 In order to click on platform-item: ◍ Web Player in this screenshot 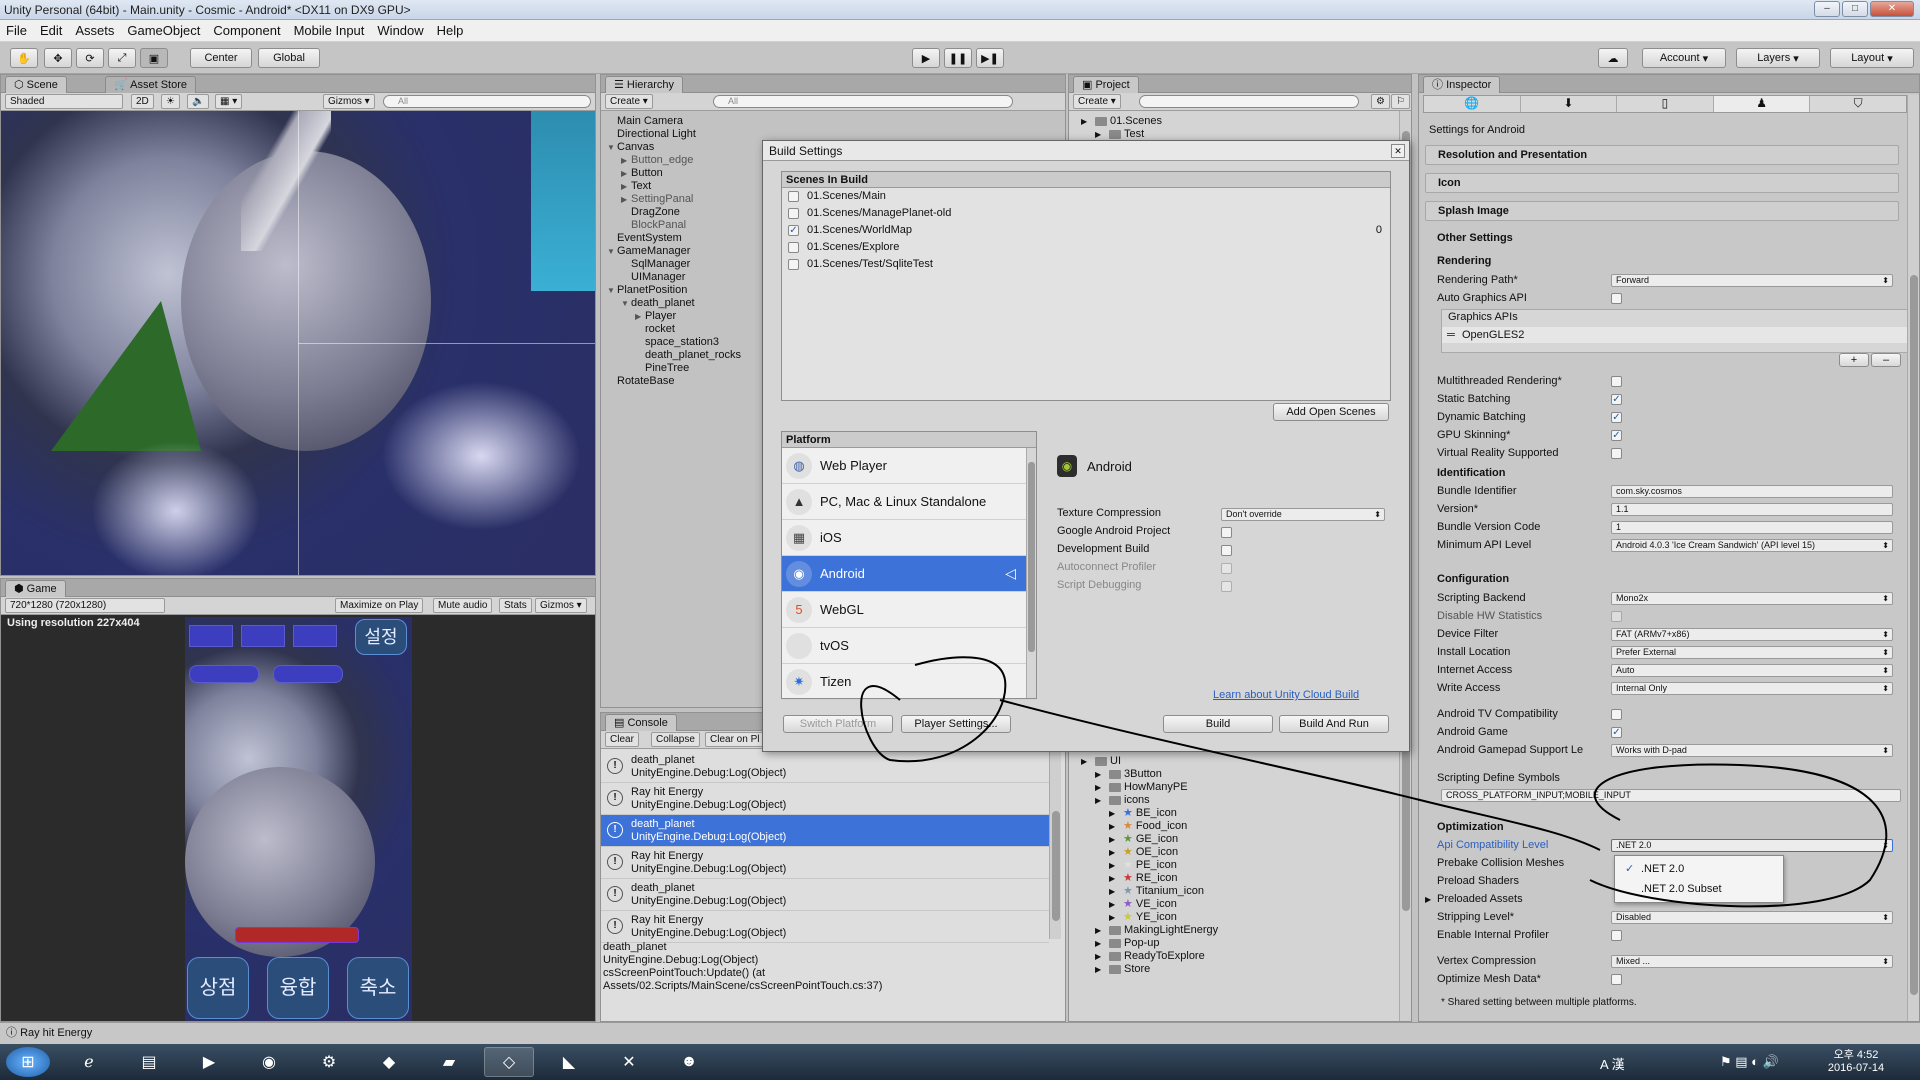, I will do `click(909, 466)`.